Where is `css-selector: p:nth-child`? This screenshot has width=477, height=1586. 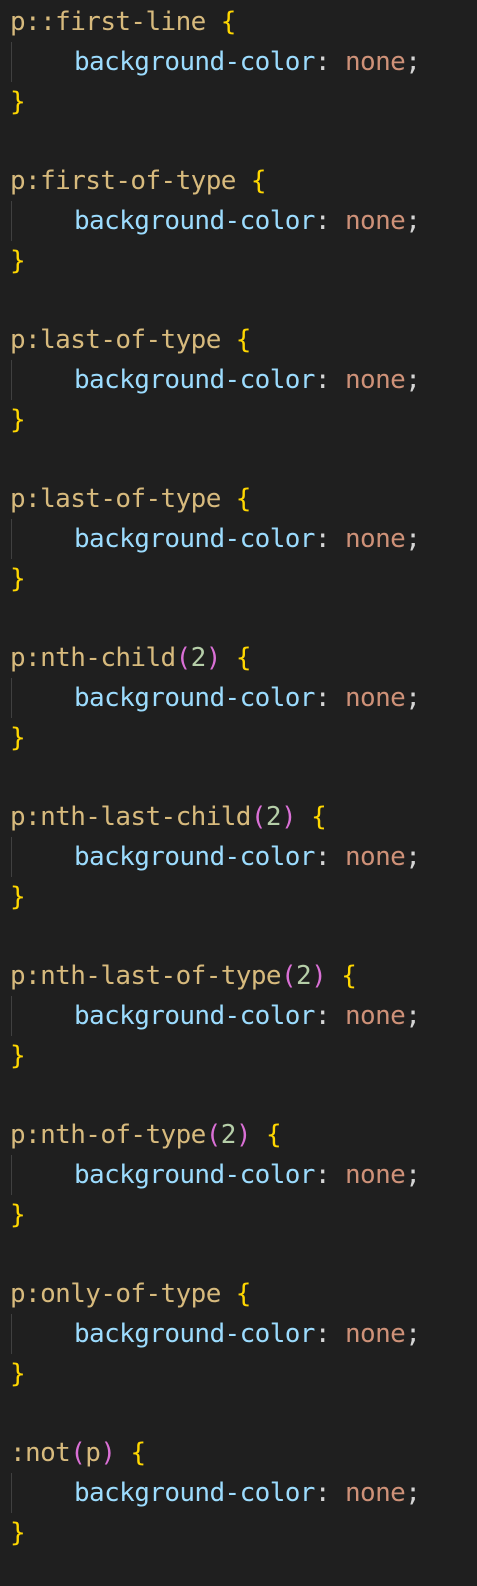 css-selector: p:nth-child is located at coordinates (93, 658).